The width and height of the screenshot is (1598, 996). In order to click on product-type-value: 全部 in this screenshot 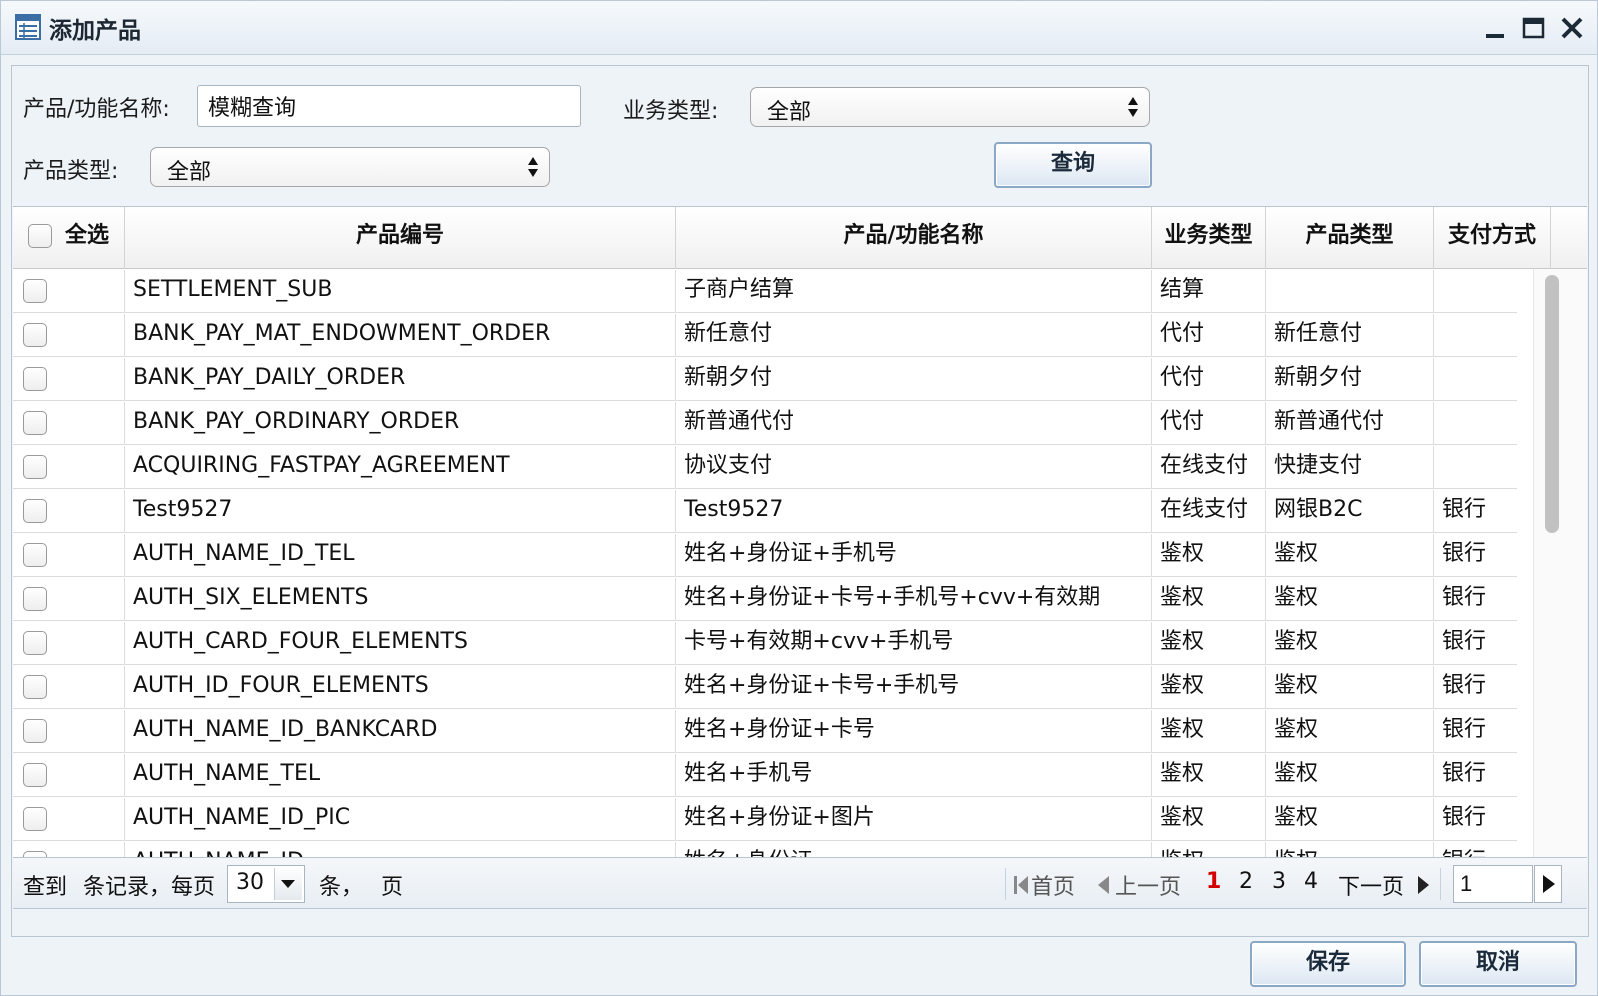, I will do `click(189, 172)`.